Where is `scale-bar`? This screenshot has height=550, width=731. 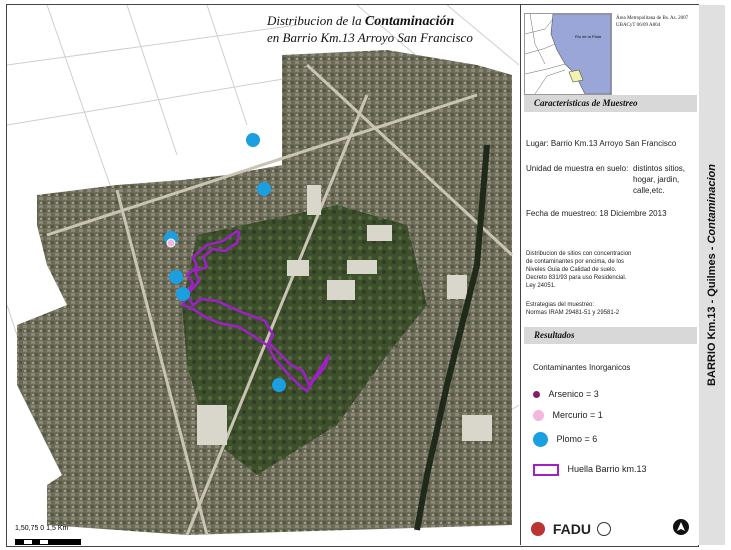
scale-bar is located at coordinates (48, 542).